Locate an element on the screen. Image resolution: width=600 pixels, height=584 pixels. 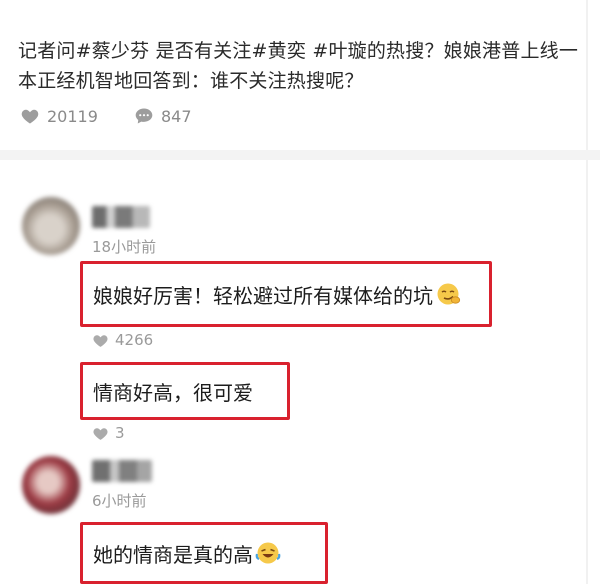
comment-reply-highlighted: 她的情商是真的高 is located at coordinates (204, 553).